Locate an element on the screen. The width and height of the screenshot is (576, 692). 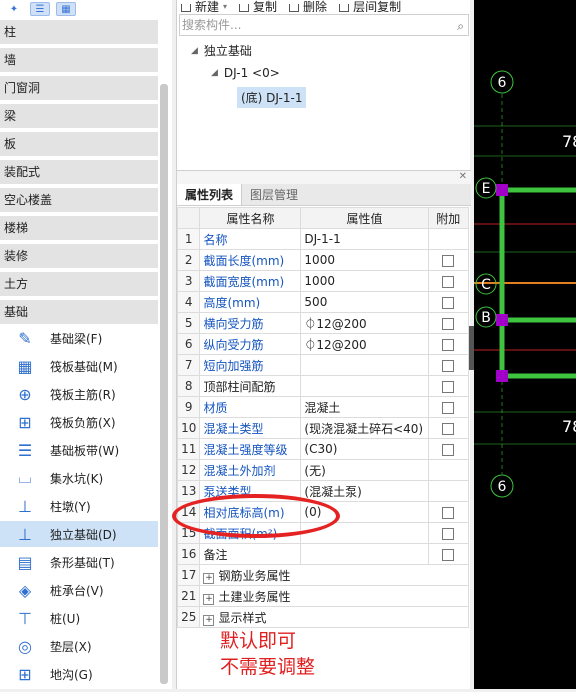
nav-item: ◈ 桩承台(V) is located at coordinates (79, 590).